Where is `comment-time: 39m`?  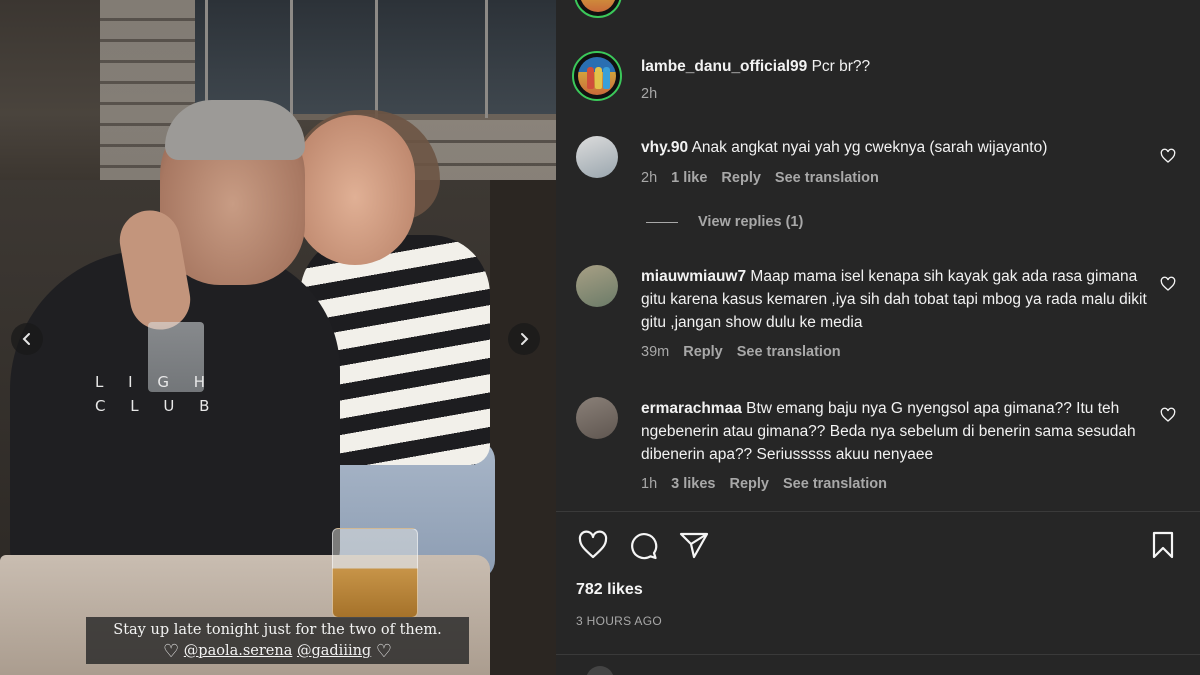 comment-time: 39m is located at coordinates (655, 352).